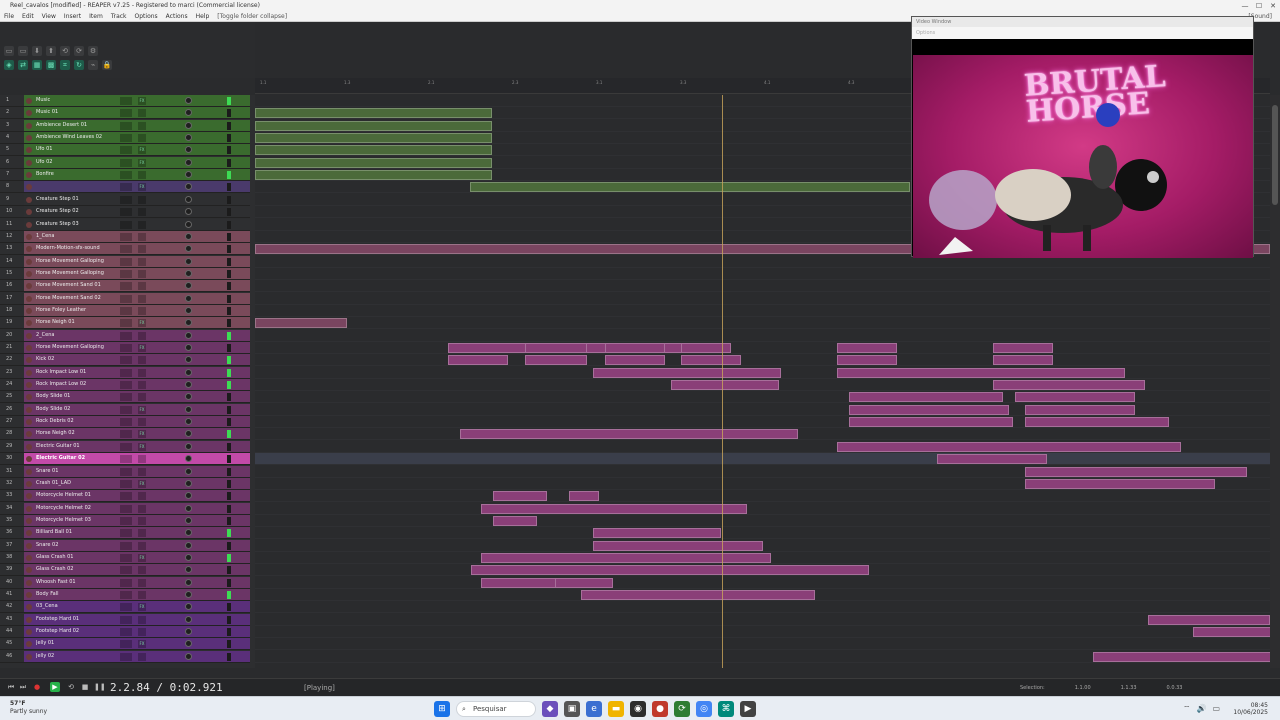  Describe the element at coordinates (23, 51) in the screenshot. I see `toolbar-button: ▭` at that location.